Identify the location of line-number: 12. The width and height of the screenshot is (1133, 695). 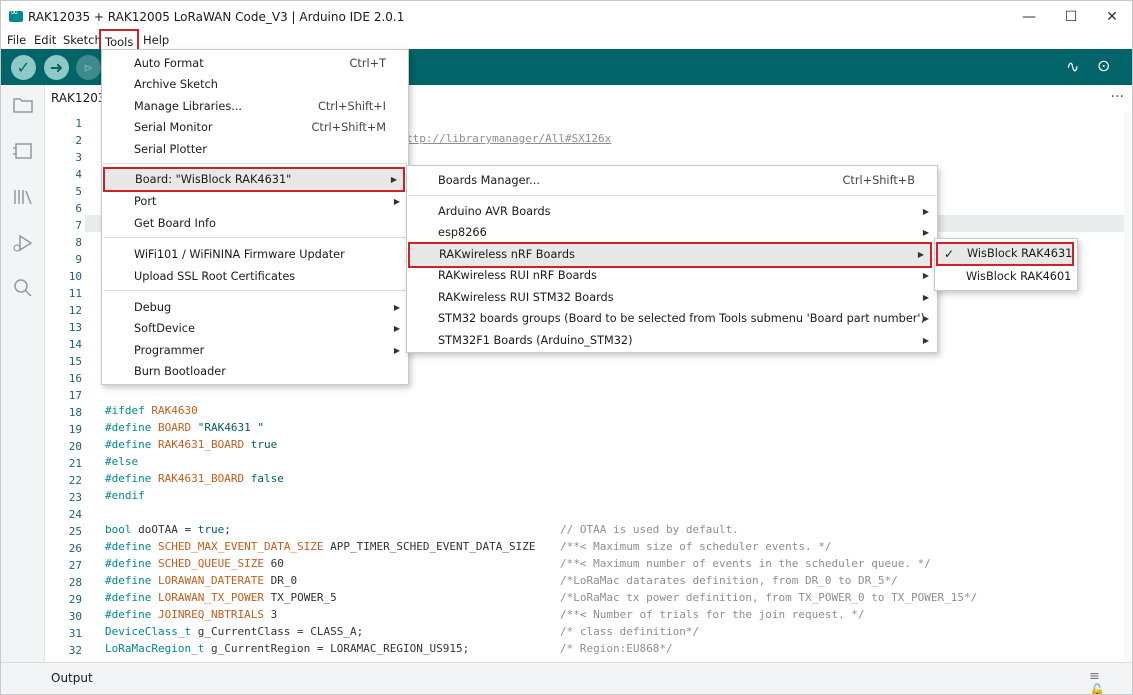
(75, 310).